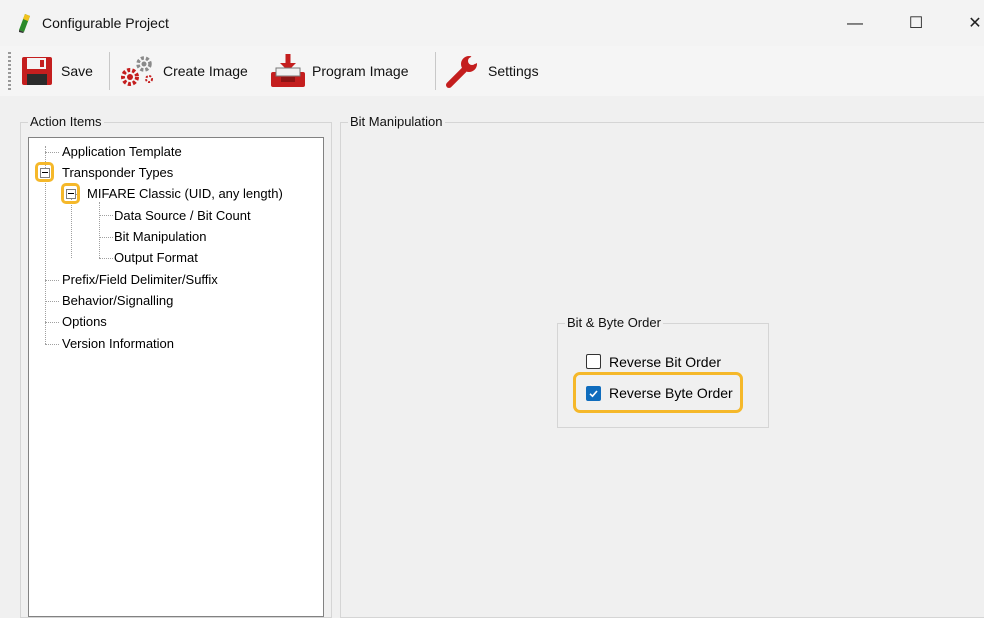 The height and width of the screenshot is (618, 984). Describe the element at coordinates (156, 257) in the screenshot. I see `tree-item-output-format: Output Format` at that location.